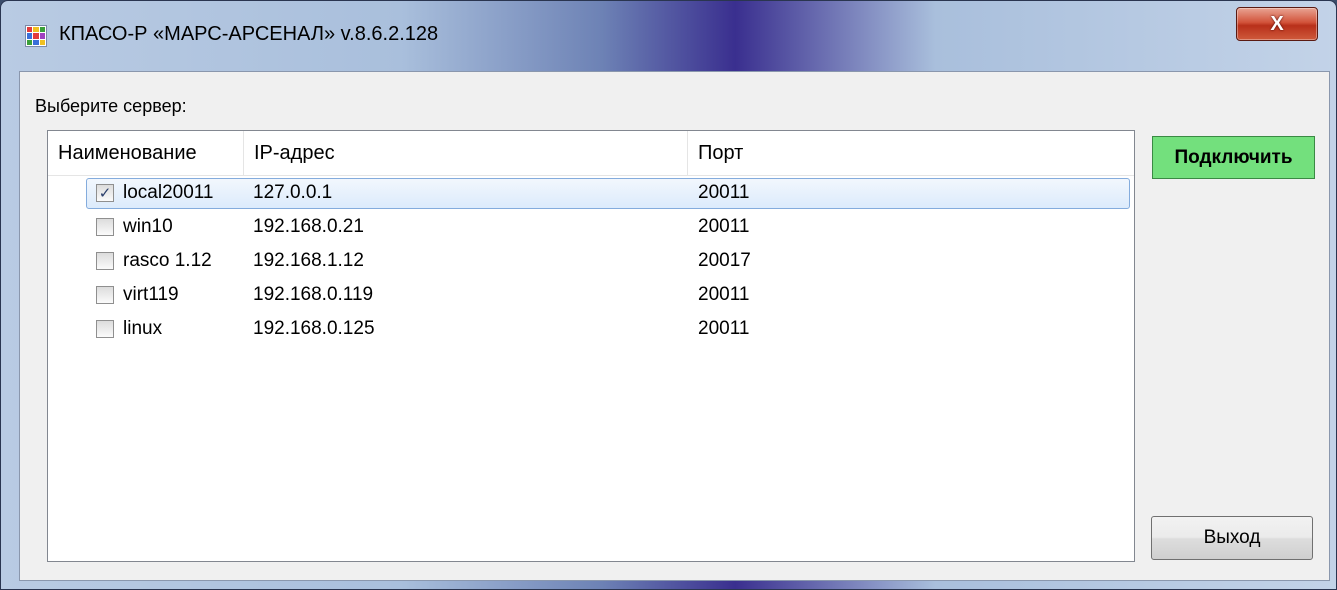 This screenshot has height=590, width=1337. What do you see at coordinates (466, 153) in the screenshot?
I see `column-header-ip: IP-адрес` at bounding box center [466, 153].